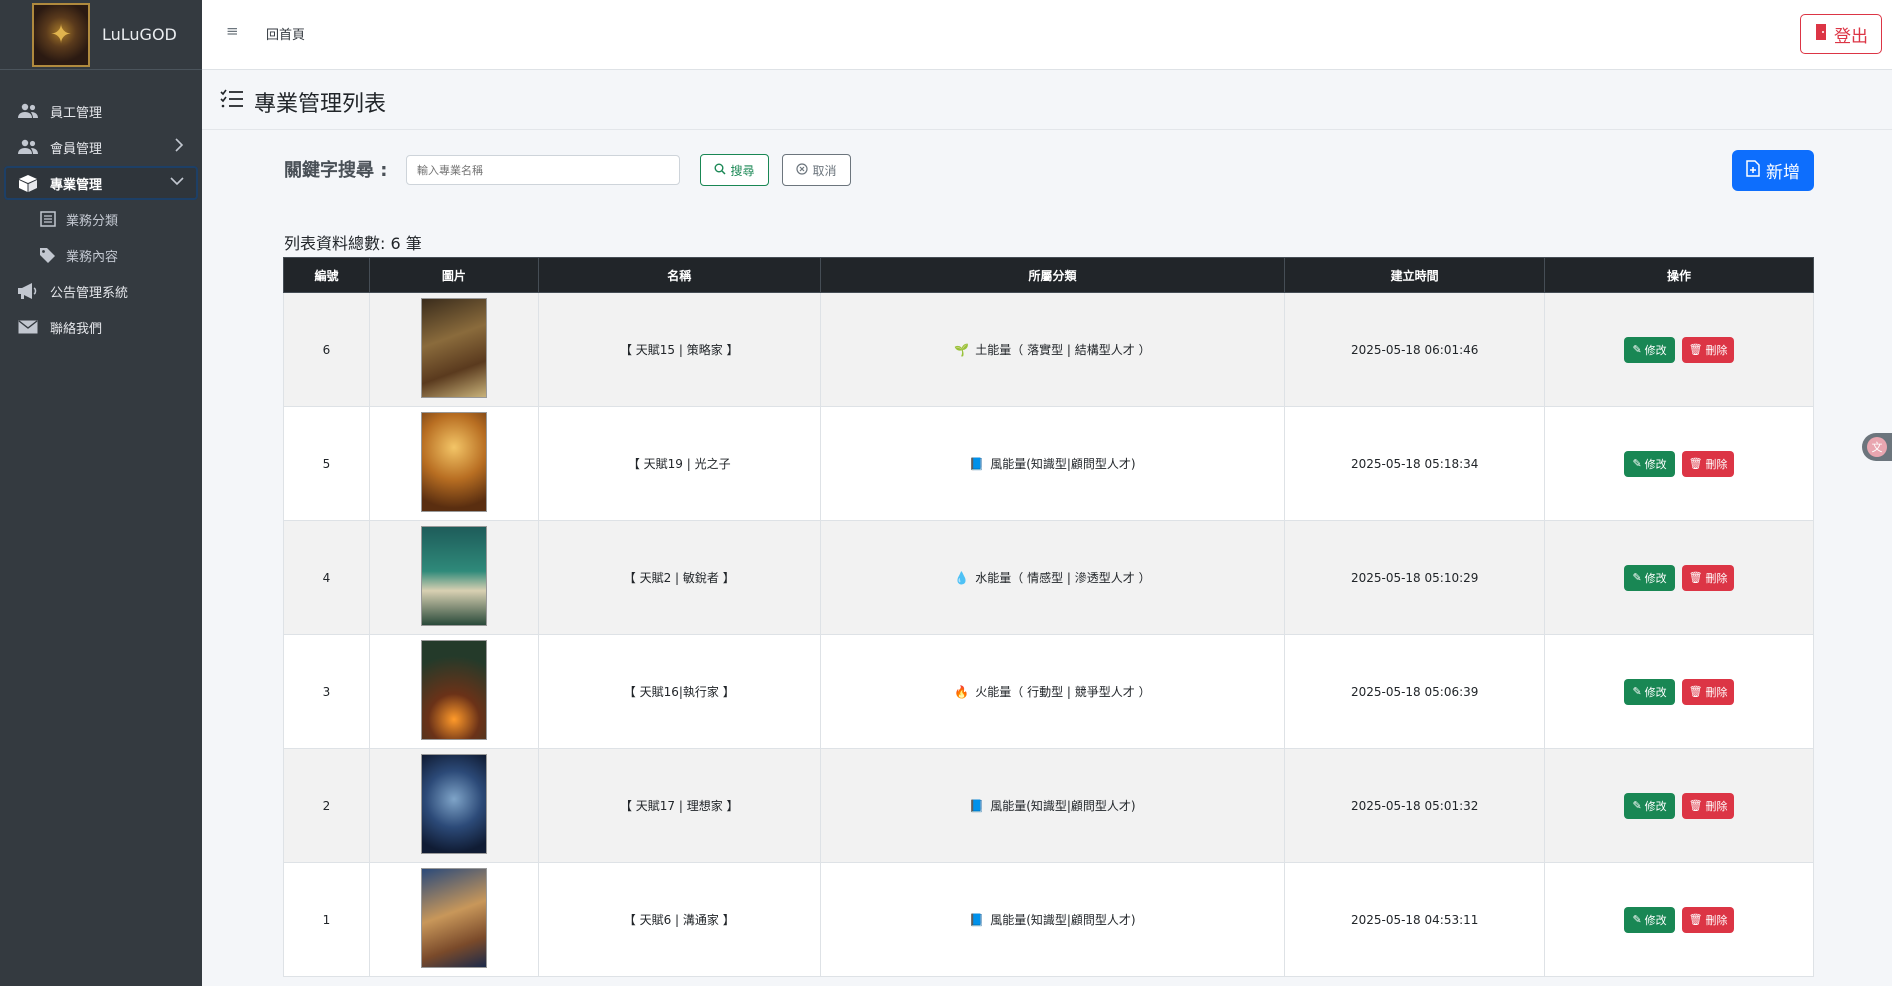 This screenshot has width=1892, height=986. What do you see at coordinates (76, 149) in the screenshot?
I see `sidebar-item-label: 會員管理` at bounding box center [76, 149].